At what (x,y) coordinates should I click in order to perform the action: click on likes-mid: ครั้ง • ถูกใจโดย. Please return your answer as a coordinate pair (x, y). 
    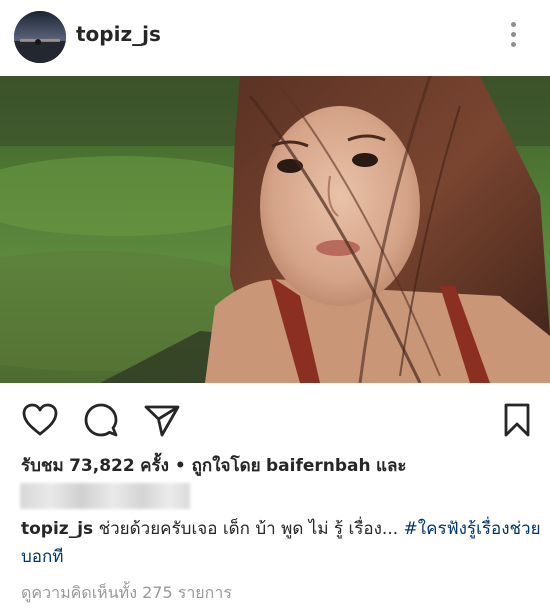
    Looking at the image, I should click on (200, 466).